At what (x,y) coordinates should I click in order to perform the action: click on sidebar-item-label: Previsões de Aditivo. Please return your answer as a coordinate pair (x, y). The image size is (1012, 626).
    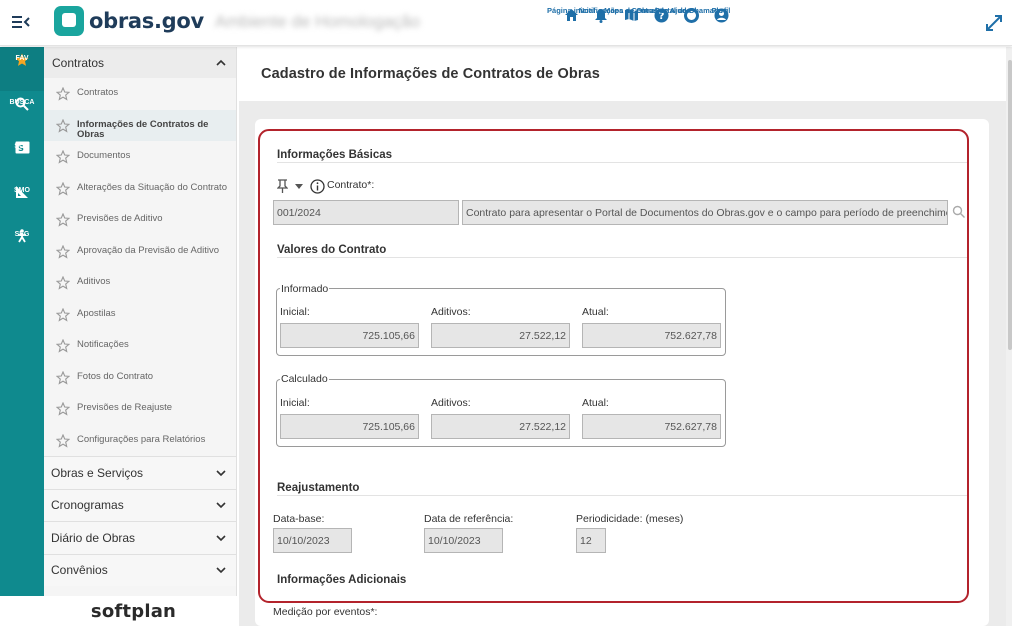
    Looking at the image, I should click on (120, 218).